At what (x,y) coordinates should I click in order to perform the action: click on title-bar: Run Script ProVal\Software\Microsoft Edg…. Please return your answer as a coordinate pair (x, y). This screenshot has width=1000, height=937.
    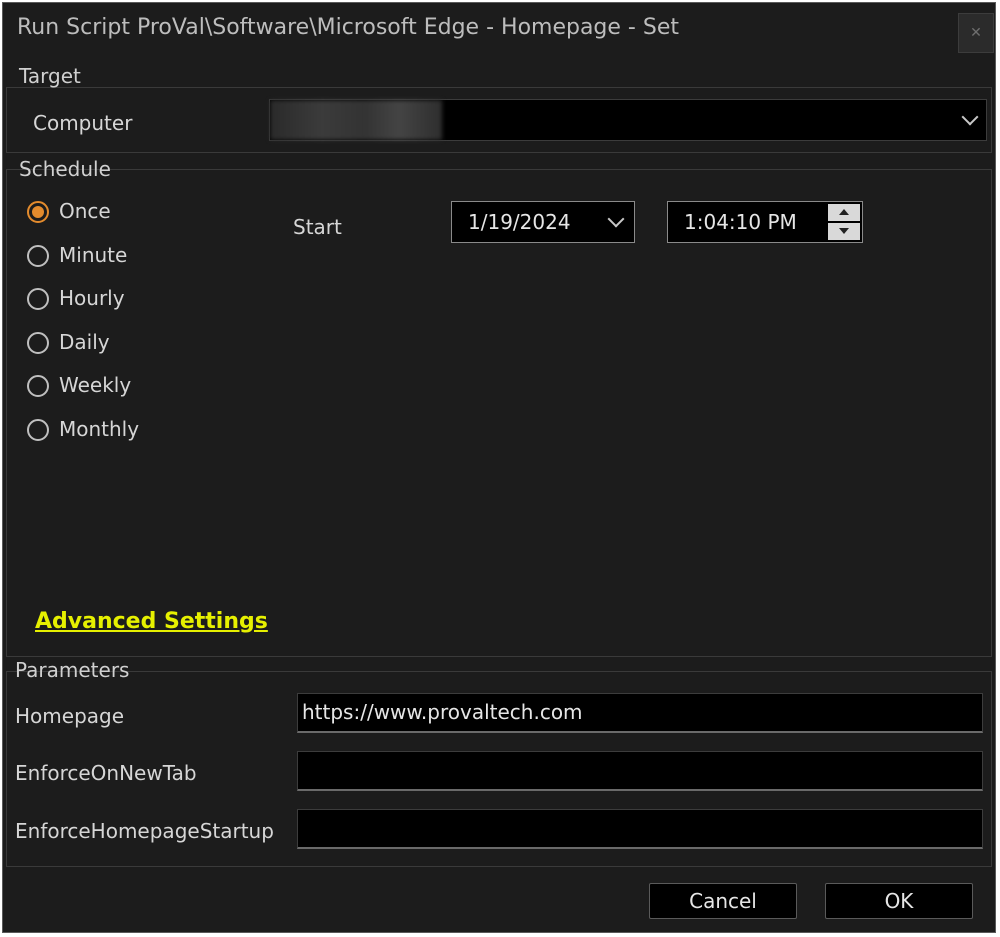
    Looking at the image, I should click on (499, 29).